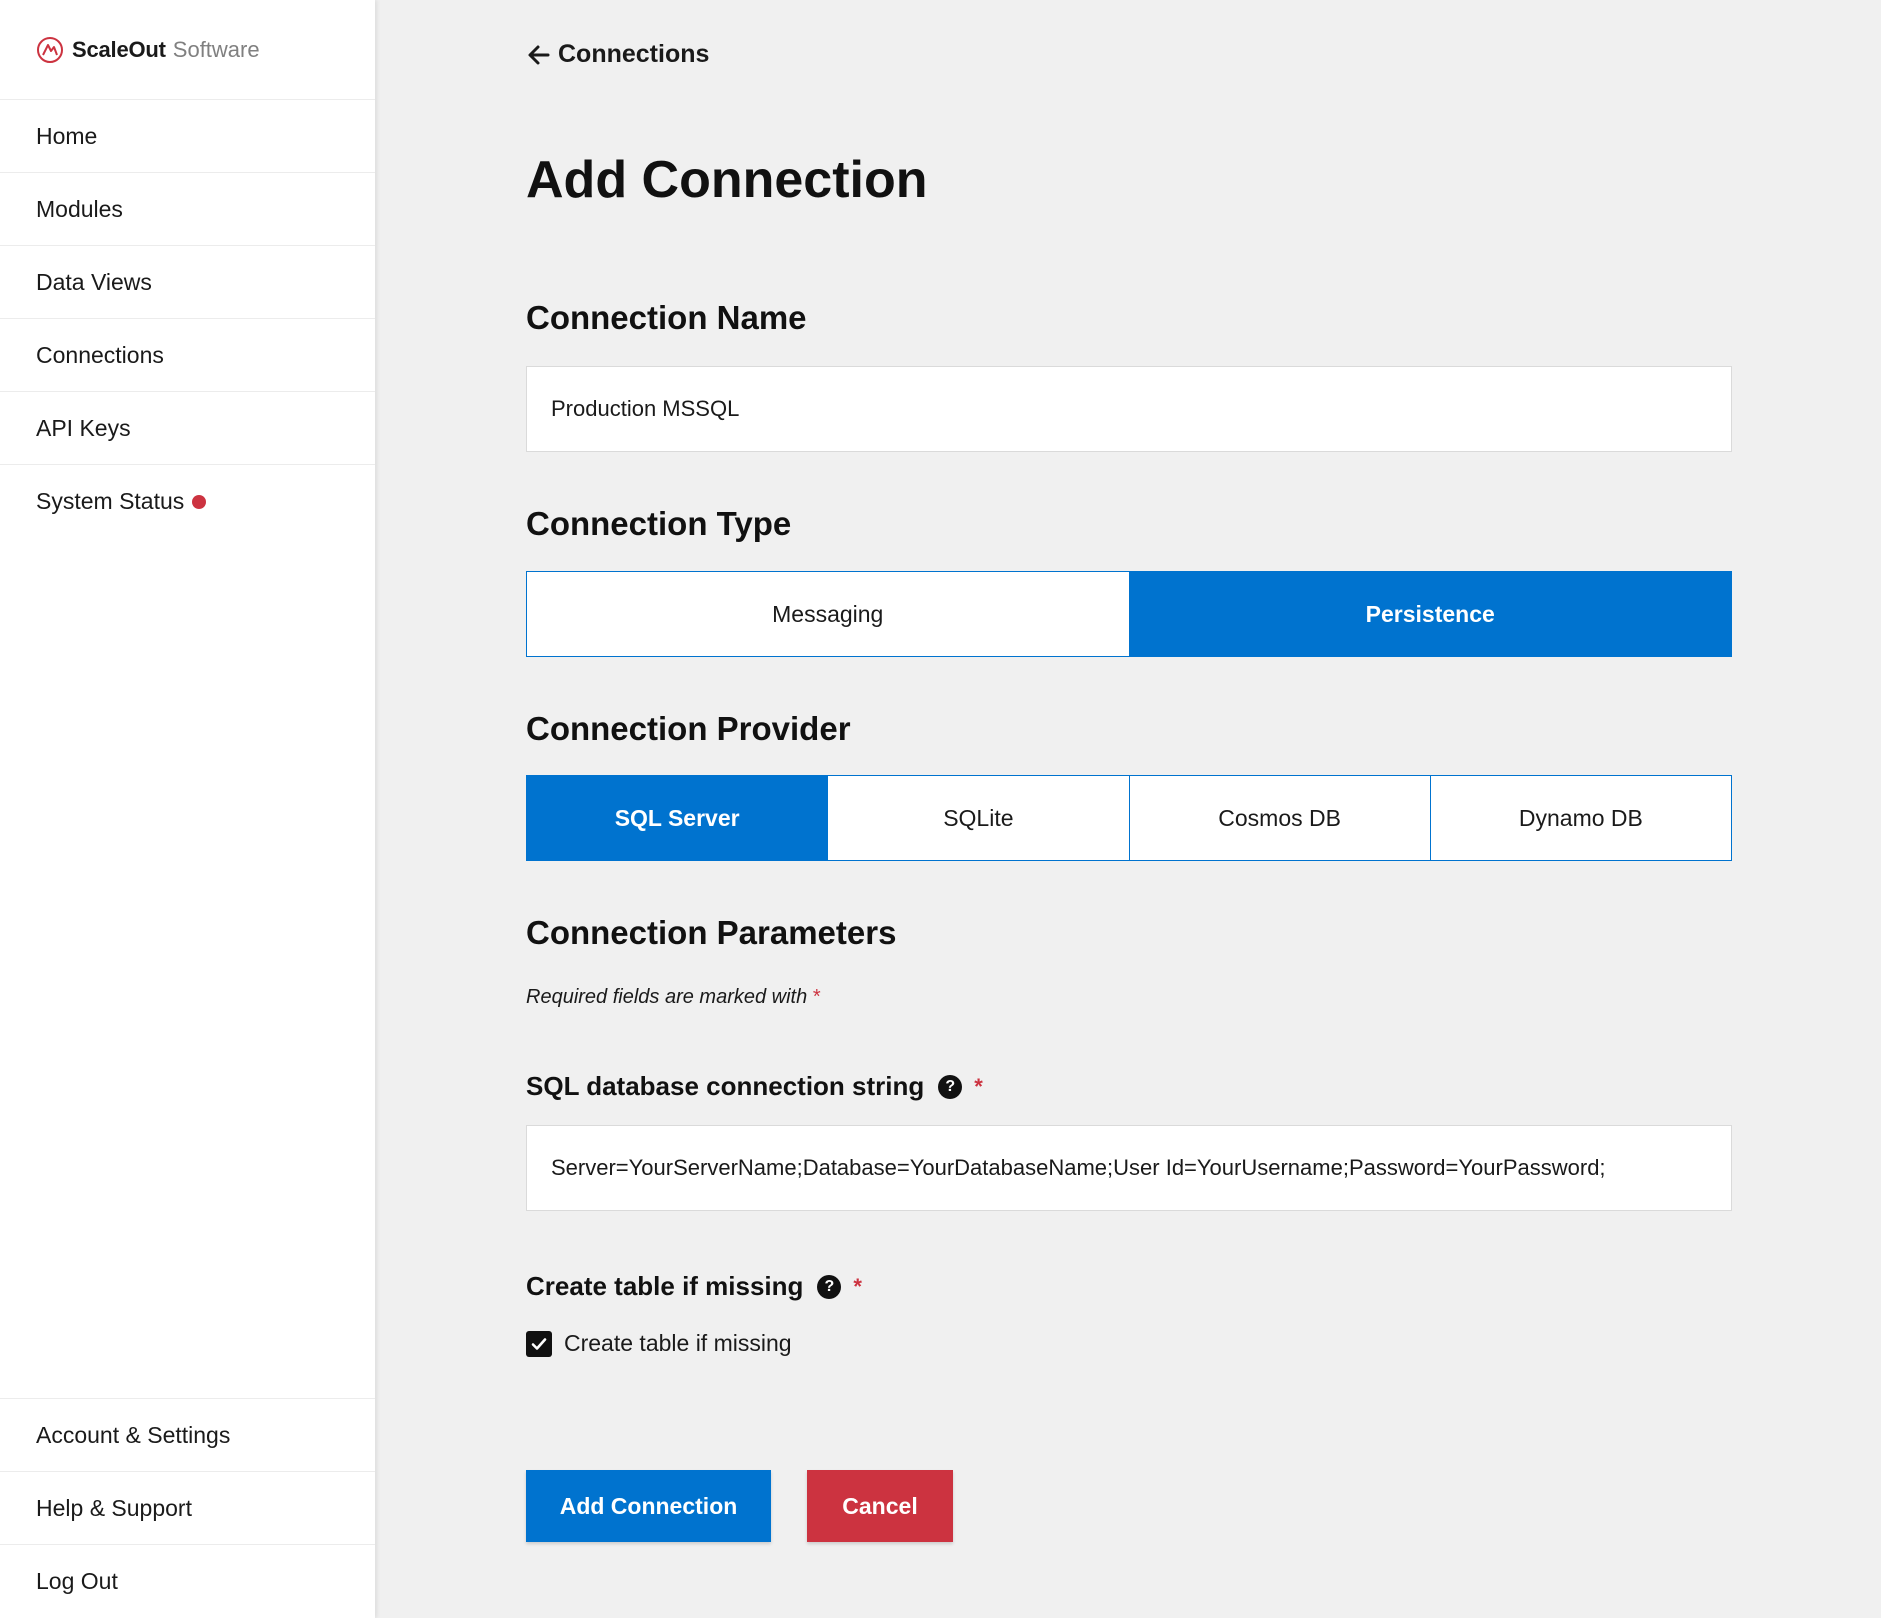 This screenshot has height=1618, width=1881. I want to click on sidebar-item-data-views: Data Views, so click(187, 282).